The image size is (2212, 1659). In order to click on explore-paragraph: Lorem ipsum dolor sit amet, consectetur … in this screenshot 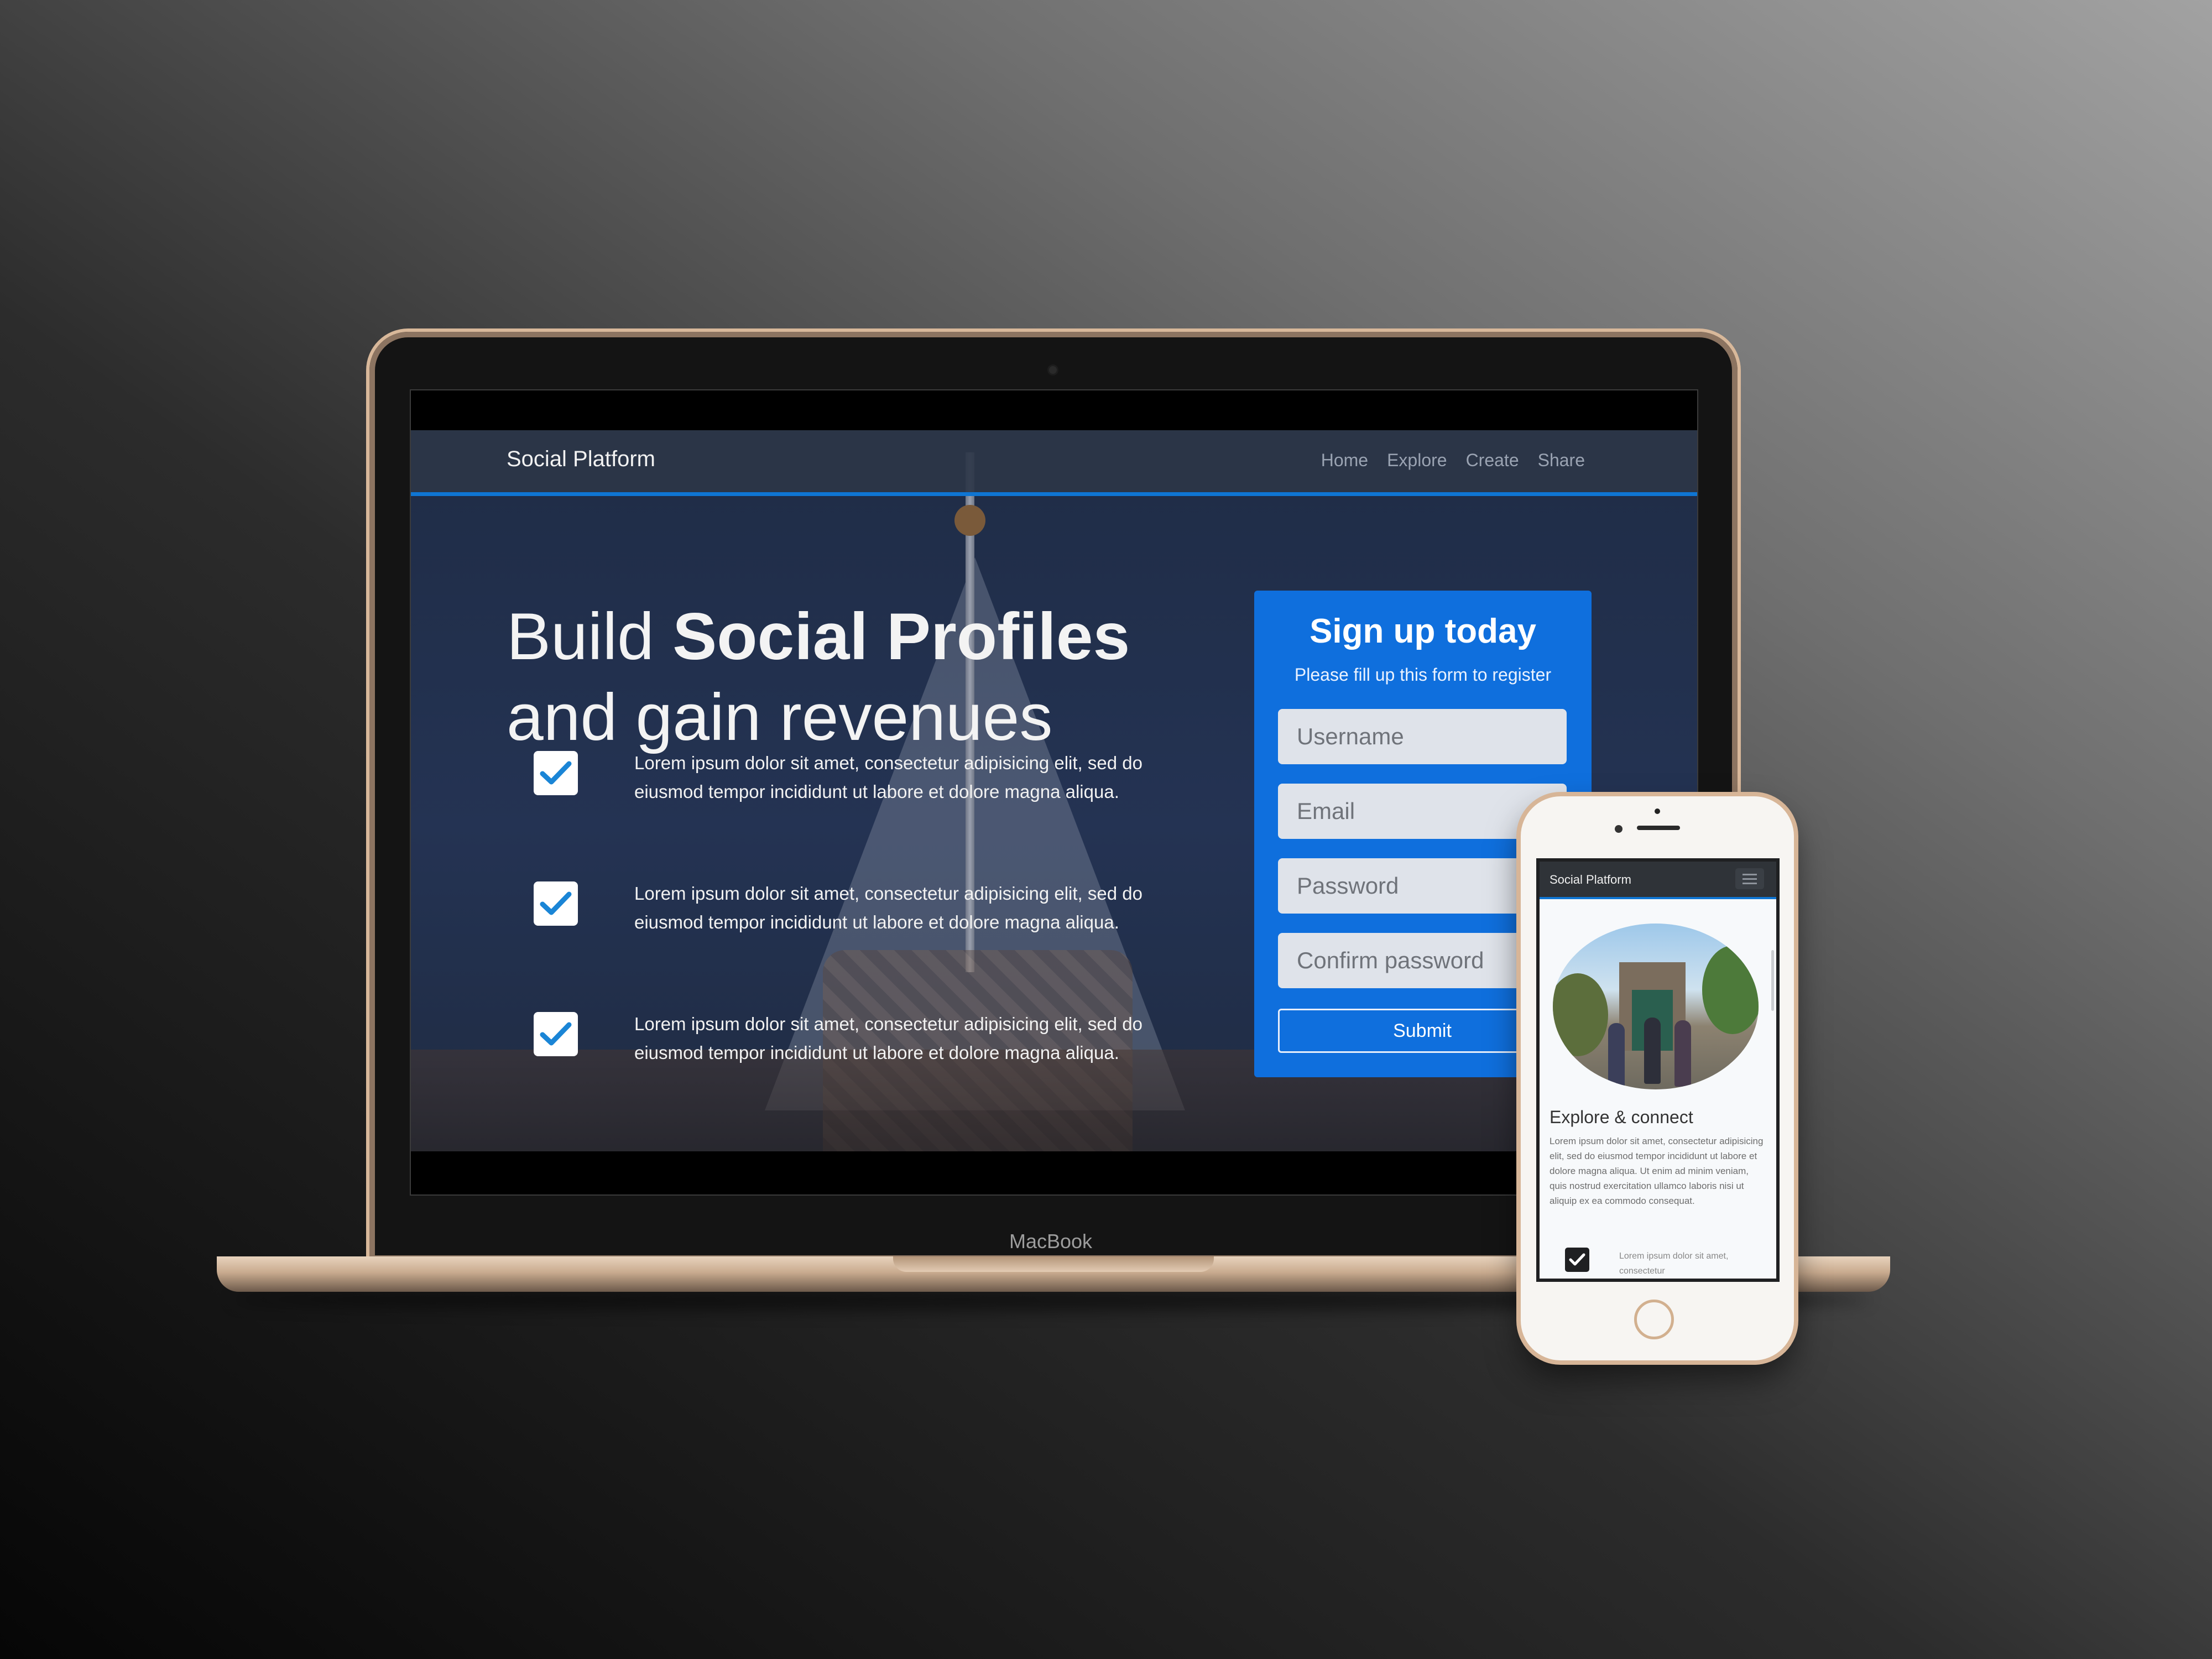, I will do `click(1657, 1171)`.